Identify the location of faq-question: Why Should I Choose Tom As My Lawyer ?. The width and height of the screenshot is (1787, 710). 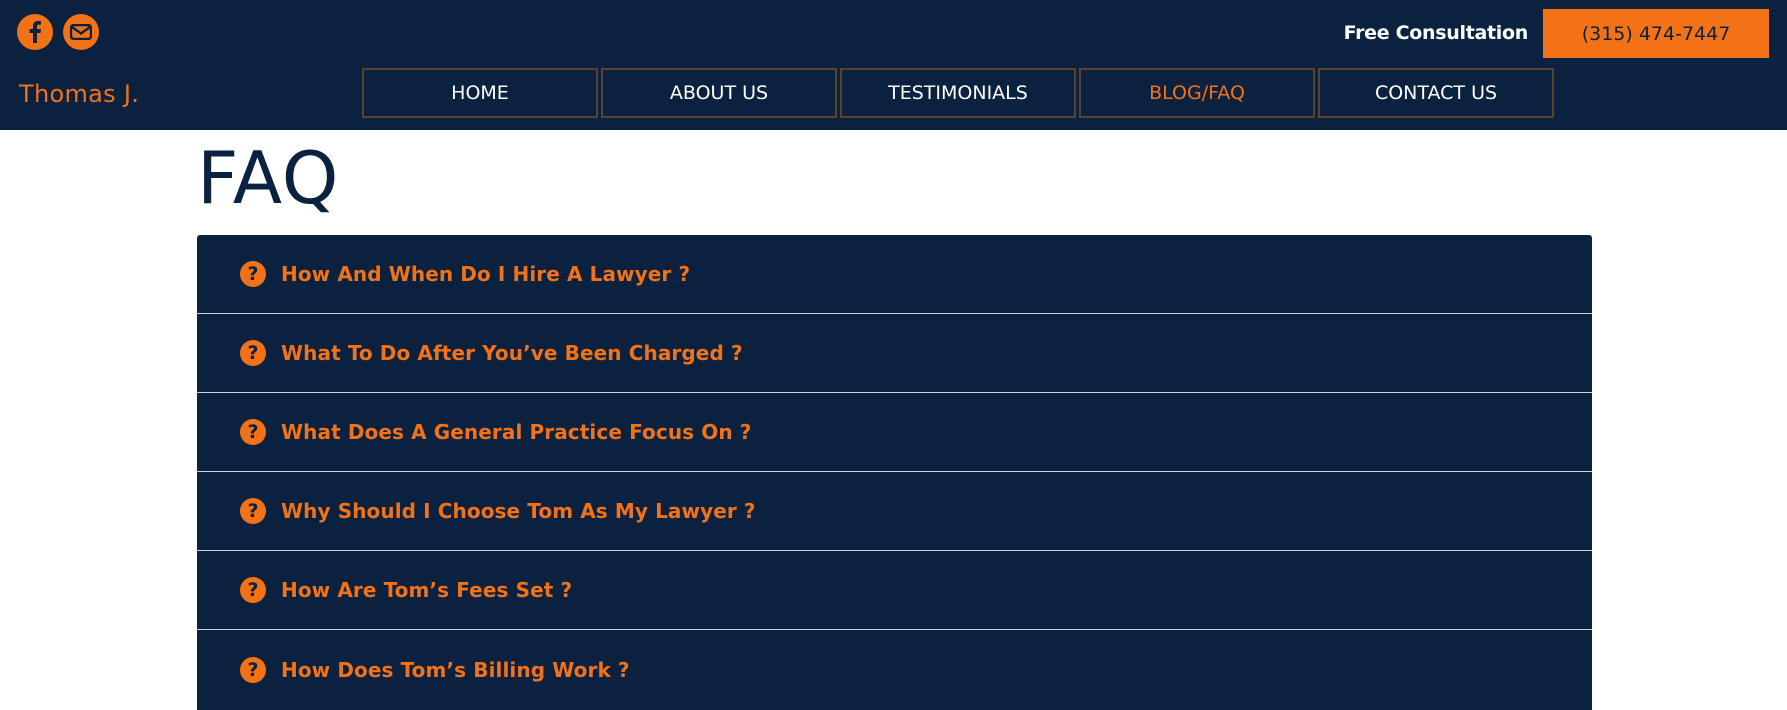
(518, 511).